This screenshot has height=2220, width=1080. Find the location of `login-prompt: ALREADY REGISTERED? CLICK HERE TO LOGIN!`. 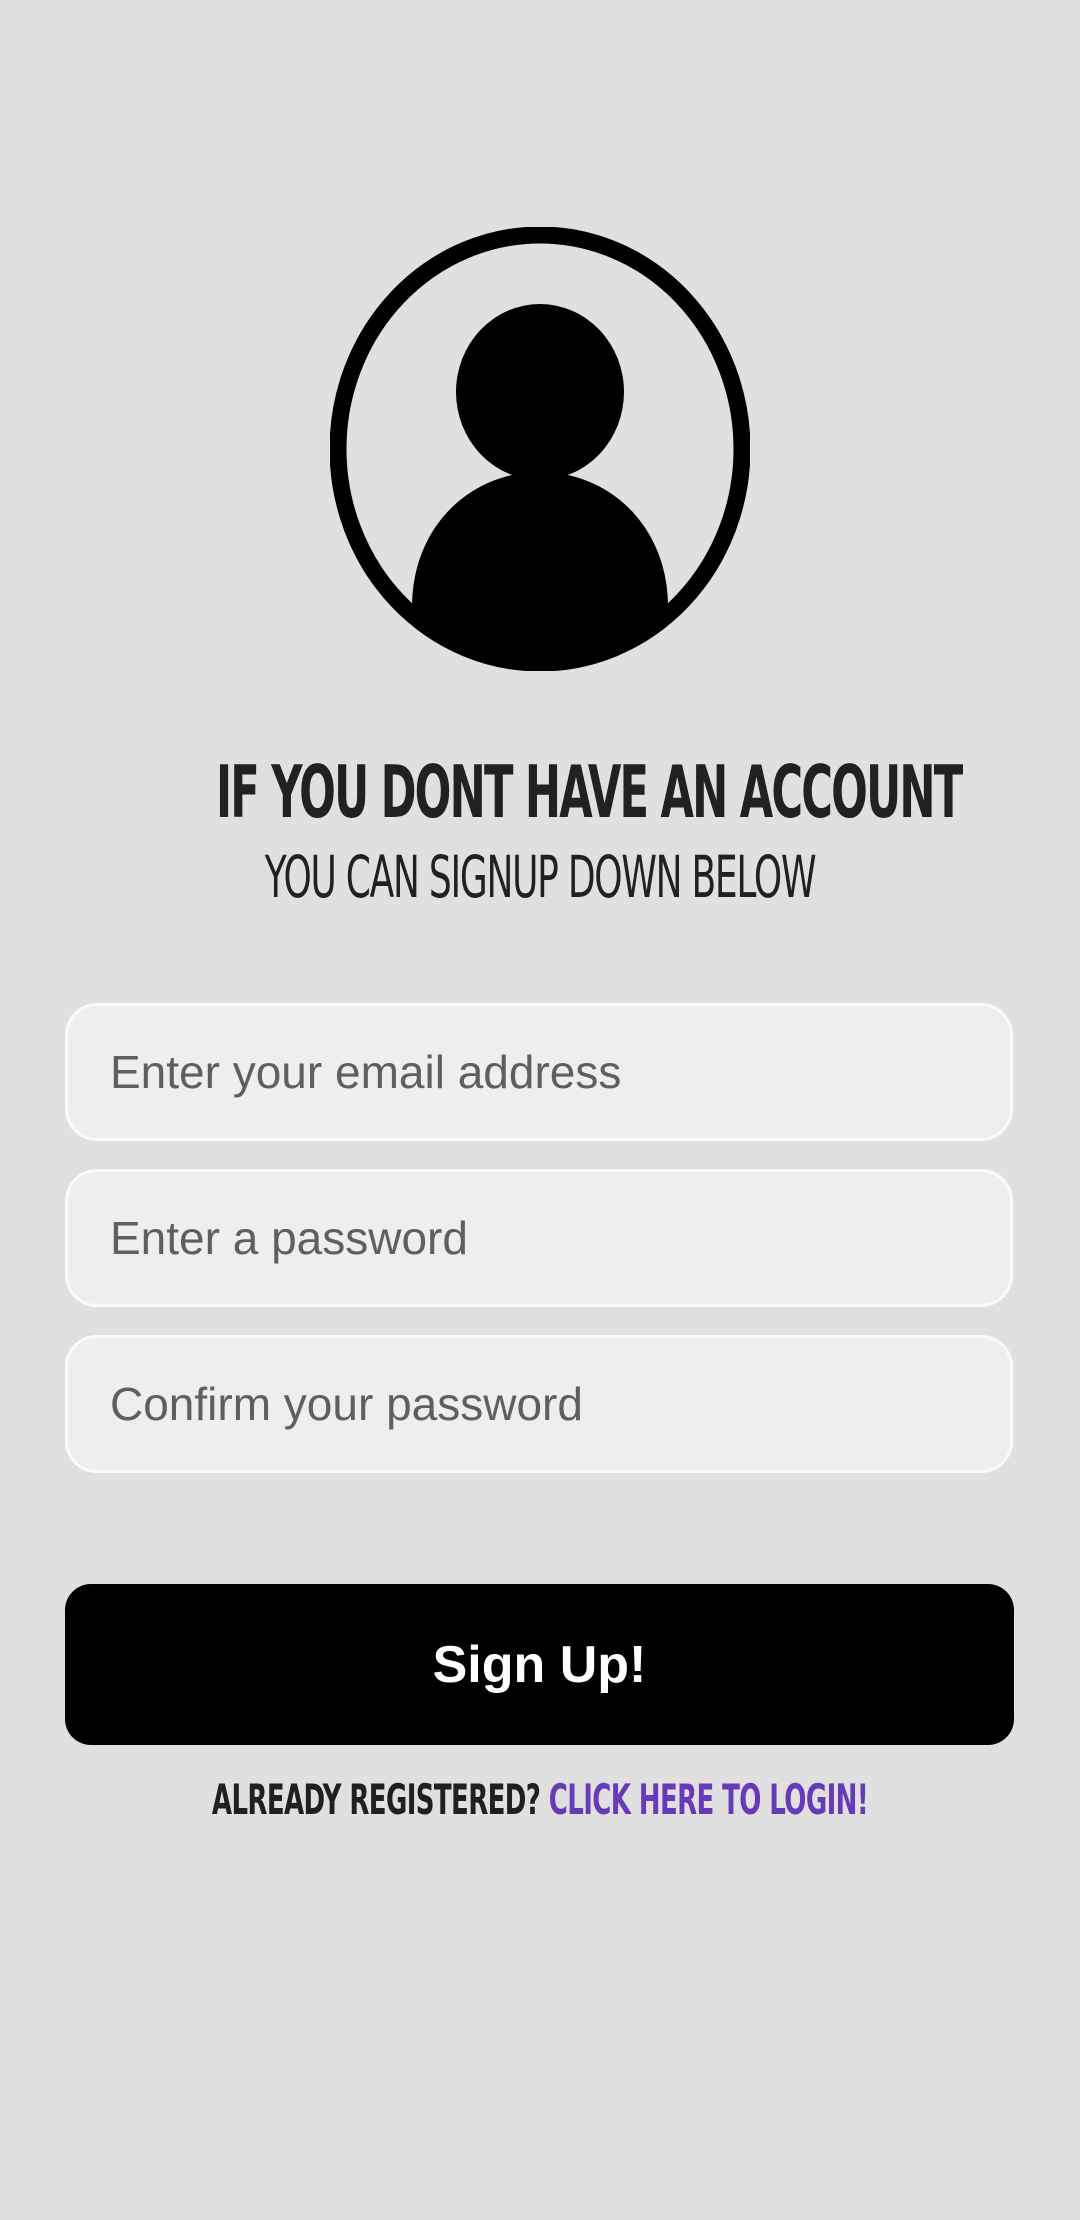

login-prompt: ALREADY REGISTERED? CLICK HERE TO LOGIN! is located at coordinates (540, 1800).